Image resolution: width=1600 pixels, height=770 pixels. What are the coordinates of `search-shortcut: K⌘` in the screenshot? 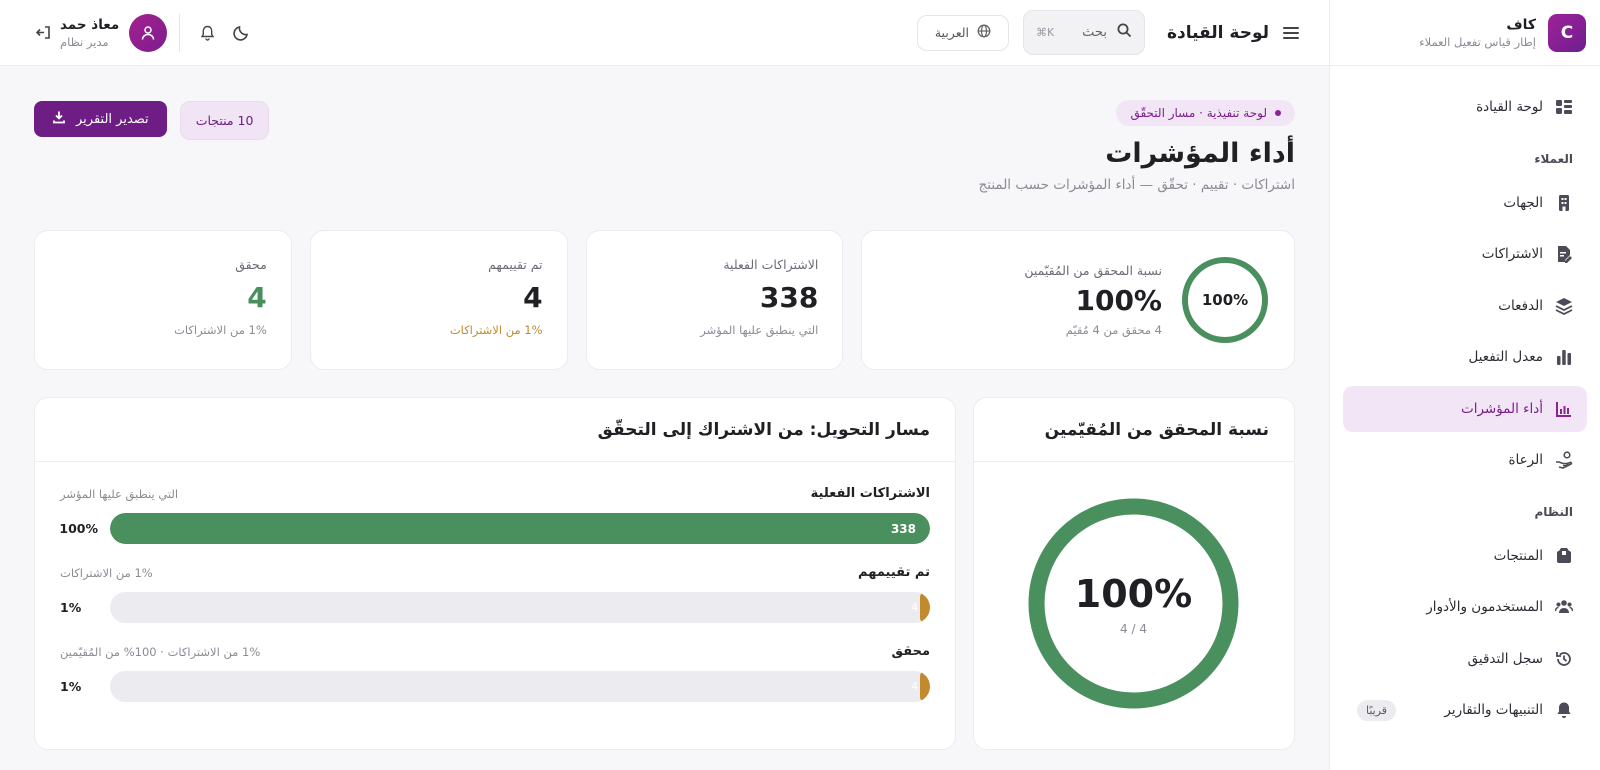 It's located at (1045, 32).